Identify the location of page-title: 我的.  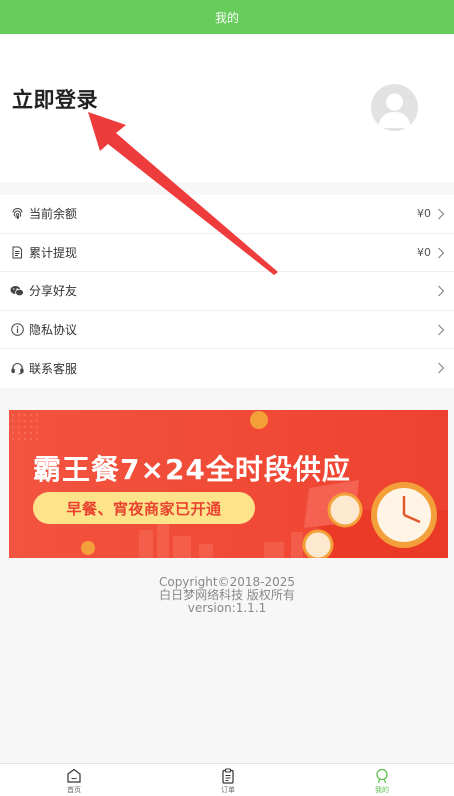
(226, 17).